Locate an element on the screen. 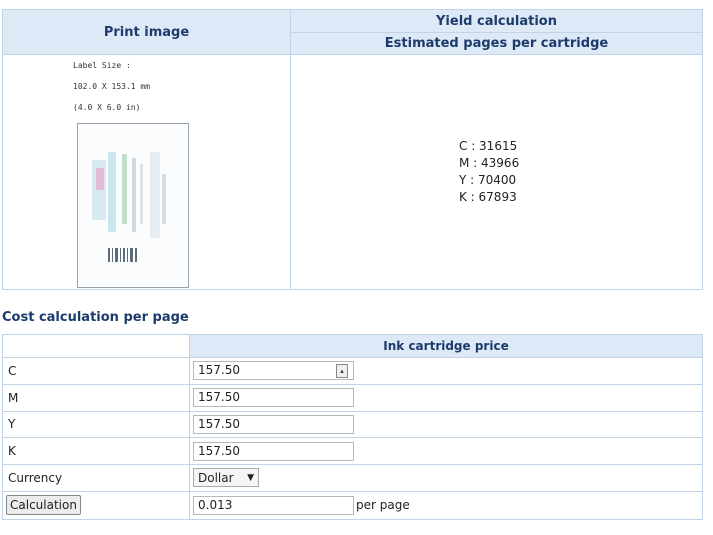 The height and width of the screenshot is (535, 713). price-input-k: 157.50 is located at coordinates (273, 451).